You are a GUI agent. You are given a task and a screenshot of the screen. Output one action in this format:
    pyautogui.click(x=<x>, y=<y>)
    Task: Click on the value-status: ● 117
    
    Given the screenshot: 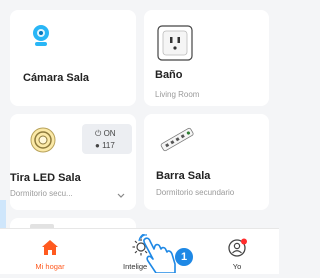 What is the action you would take?
    pyautogui.click(x=105, y=145)
    